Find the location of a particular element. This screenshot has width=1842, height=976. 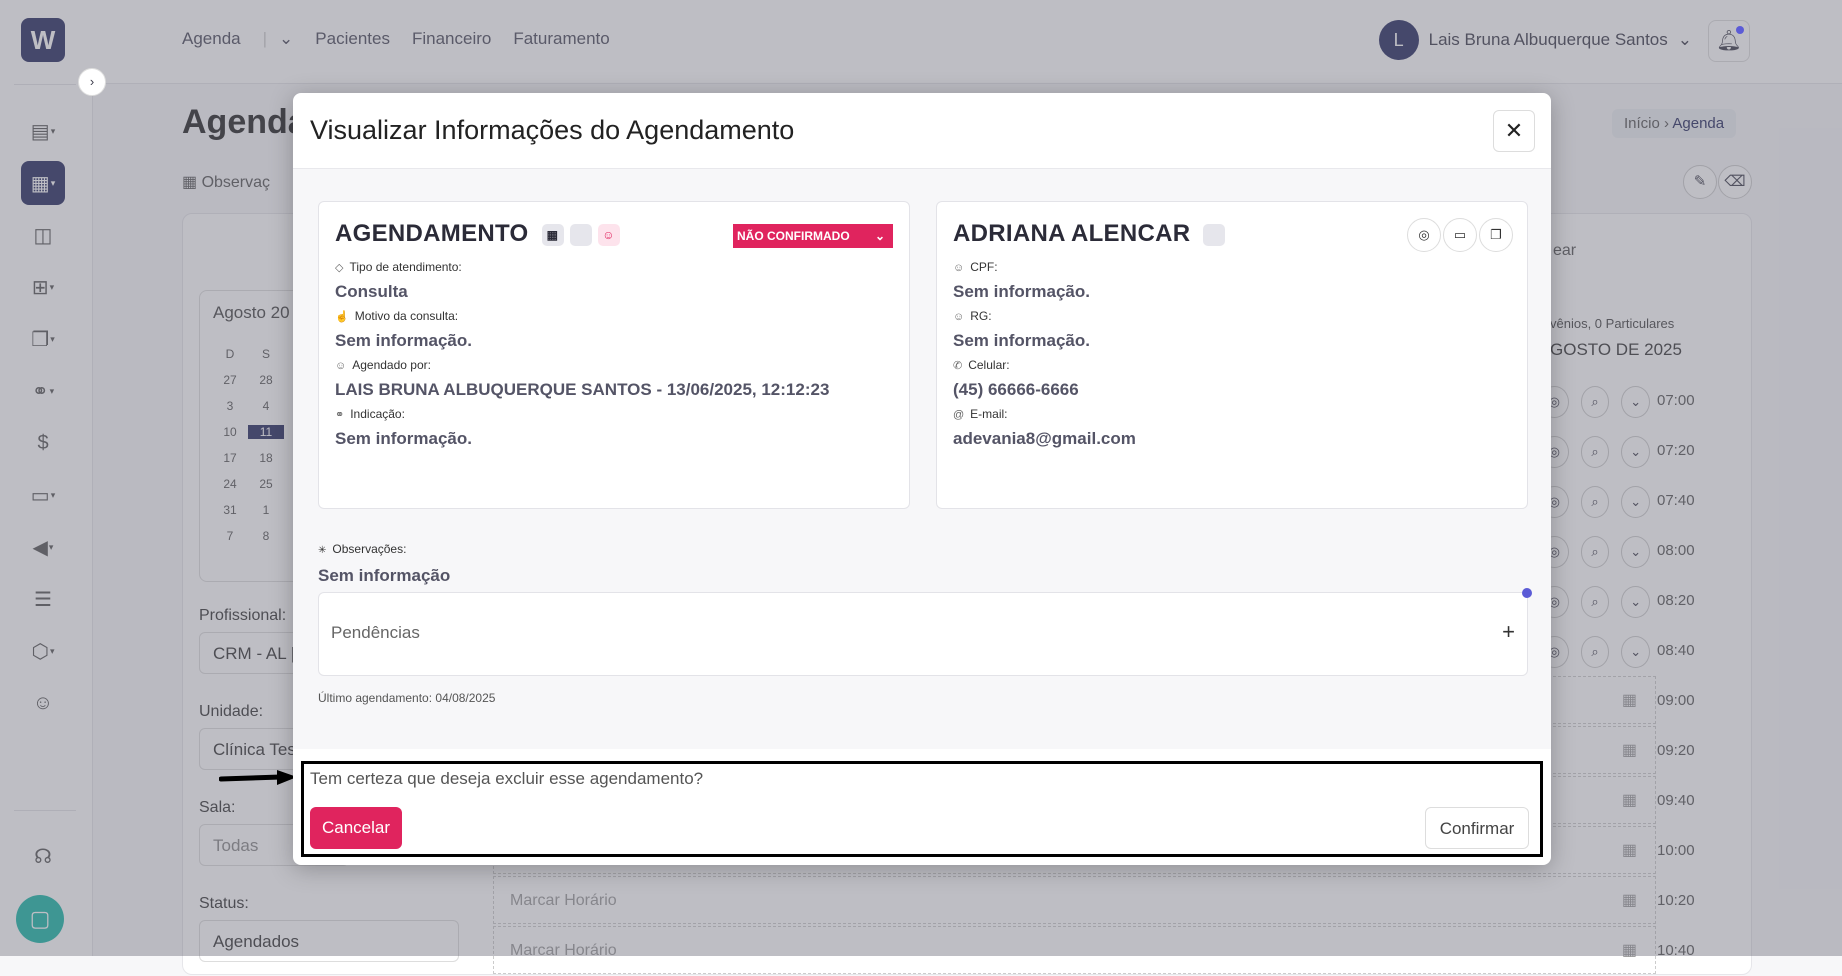

pendencias-indicator-dot is located at coordinates (1527, 593).